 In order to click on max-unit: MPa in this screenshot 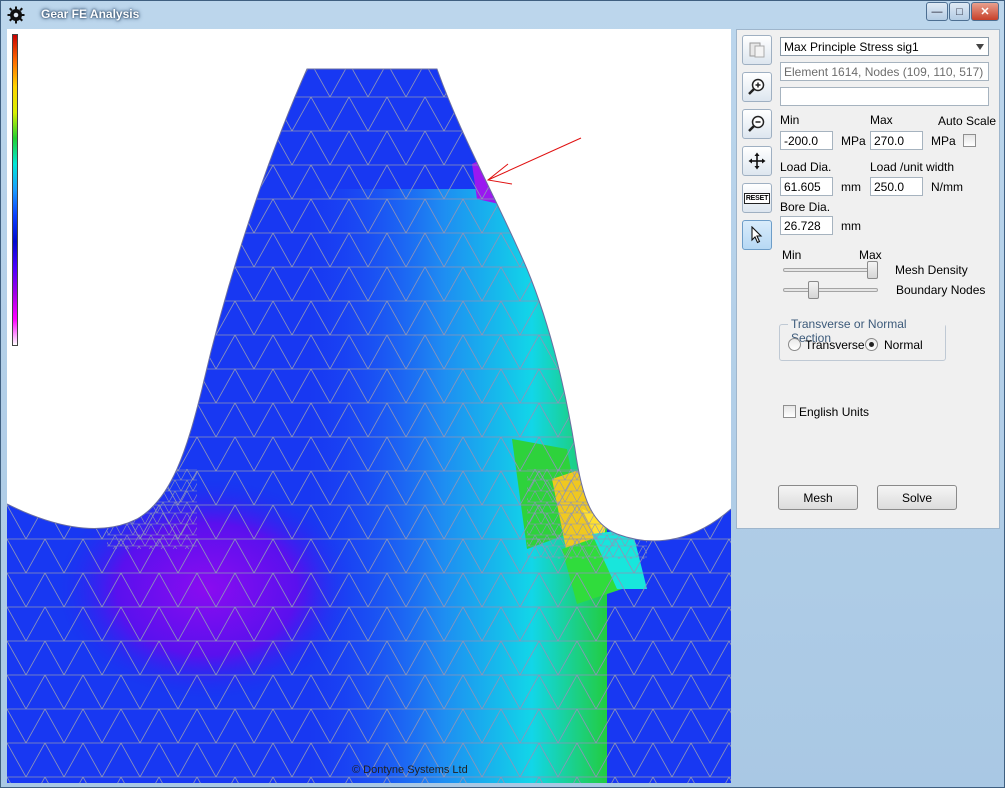, I will do `click(943, 141)`.